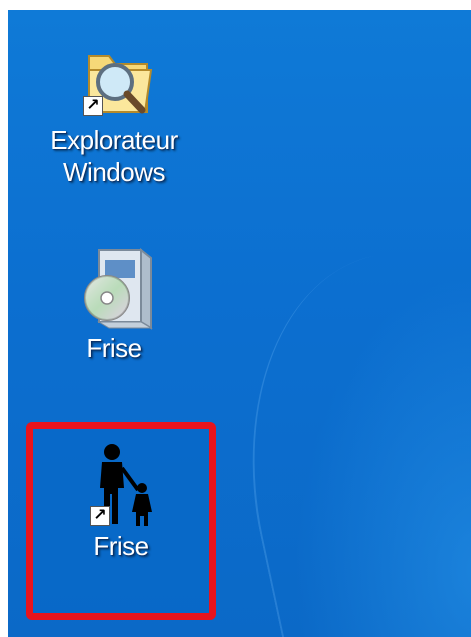 Image resolution: width=471 pixels, height=637 pixels. I want to click on icon-label-line1: Explorateur, so click(114, 140).